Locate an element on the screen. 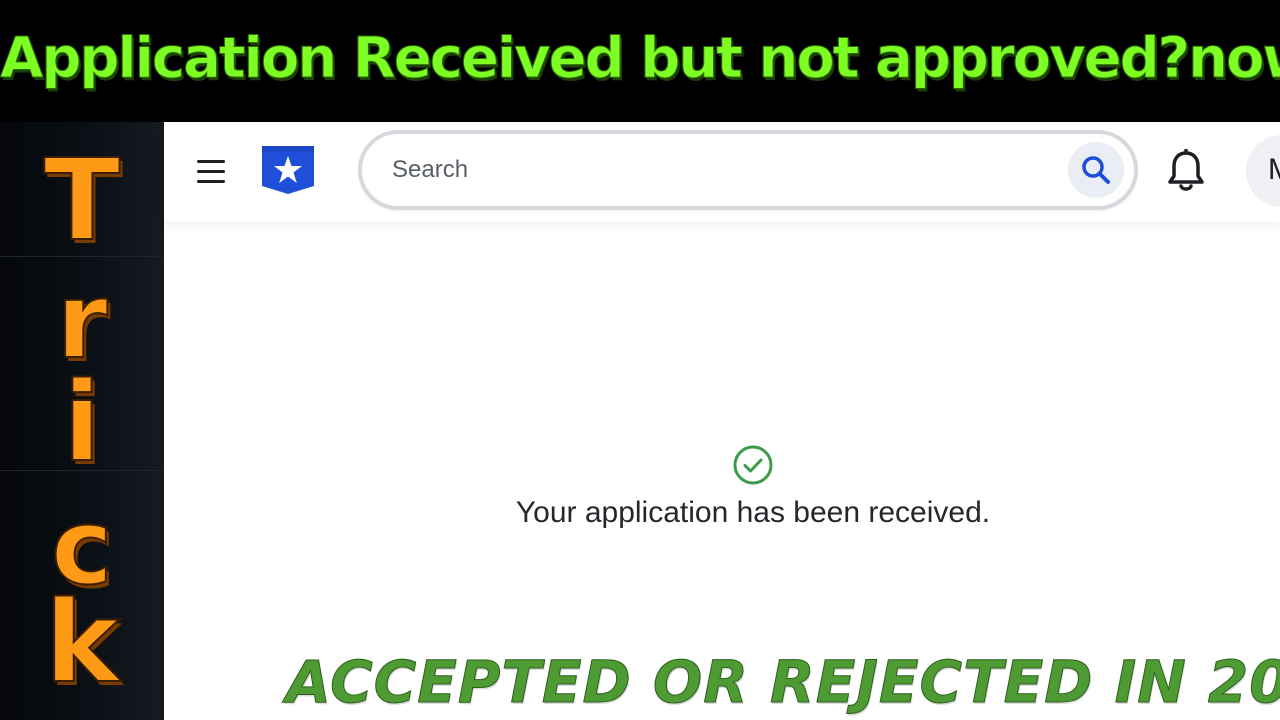 The width and height of the screenshot is (1280, 720). search-icon is located at coordinates (1096, 170).